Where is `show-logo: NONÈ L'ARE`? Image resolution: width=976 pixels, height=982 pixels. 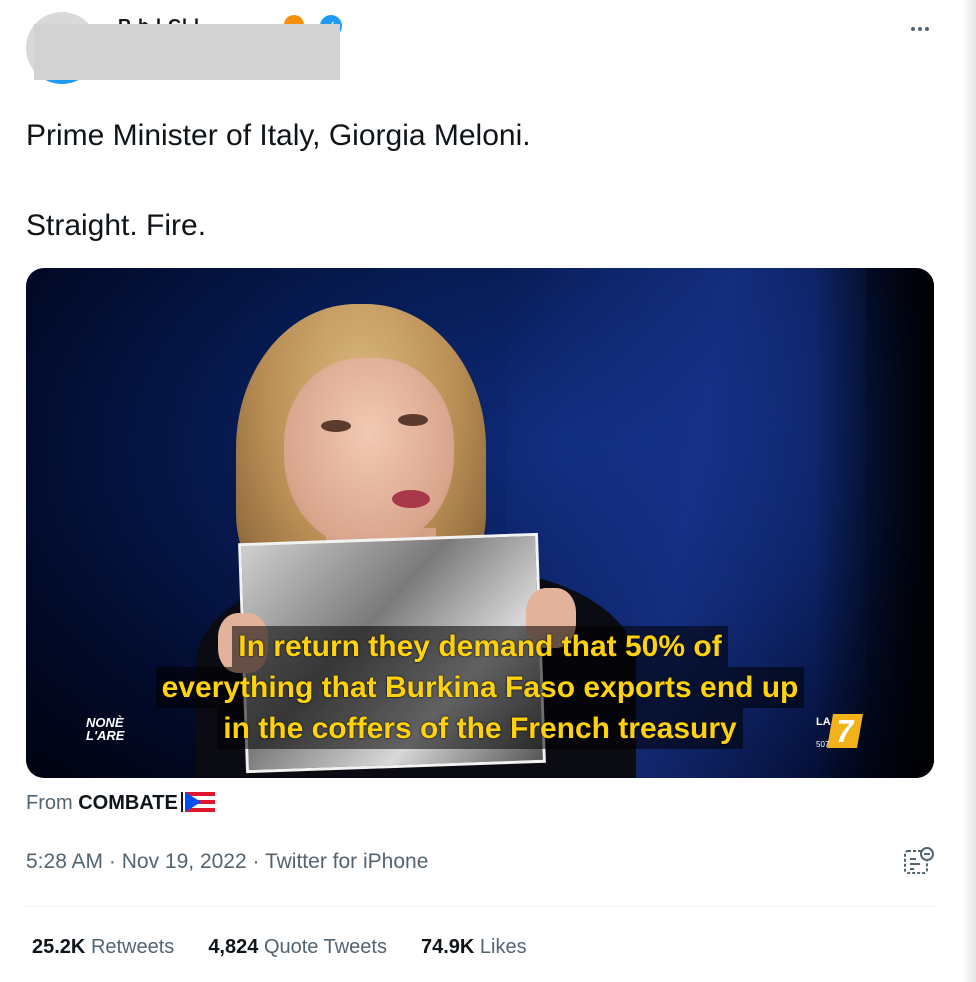
show-logo: NONÈ L'ARE is located at coordinates (105, 729).